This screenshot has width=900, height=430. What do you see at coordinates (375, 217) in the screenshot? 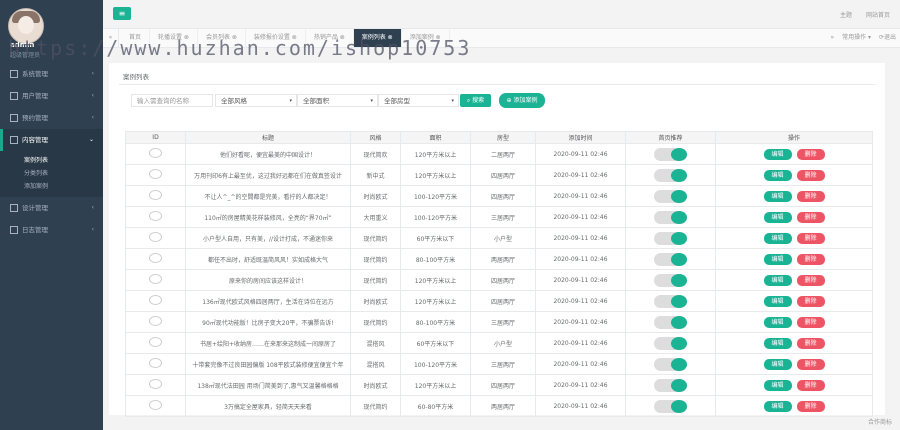
I see `style-cell: 大用重义` at bounding box center [375, 217].